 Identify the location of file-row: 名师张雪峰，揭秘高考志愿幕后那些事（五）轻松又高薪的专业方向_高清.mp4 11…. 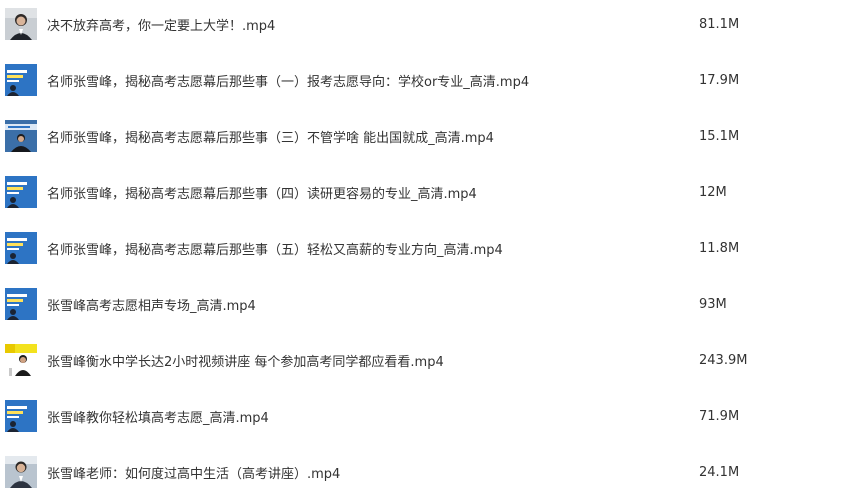
(426, 248).